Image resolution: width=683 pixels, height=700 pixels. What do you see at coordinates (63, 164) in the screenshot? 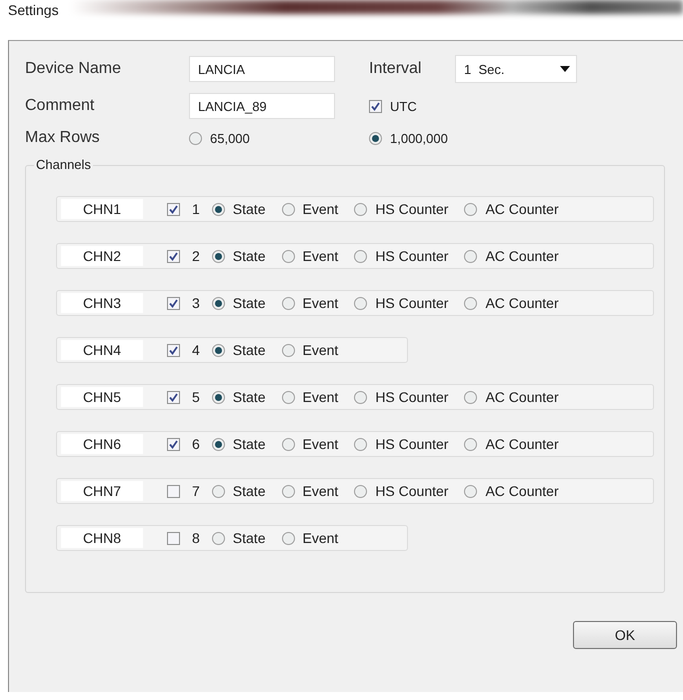
I see `group-title: Channels` at bounding box center [63, 164].